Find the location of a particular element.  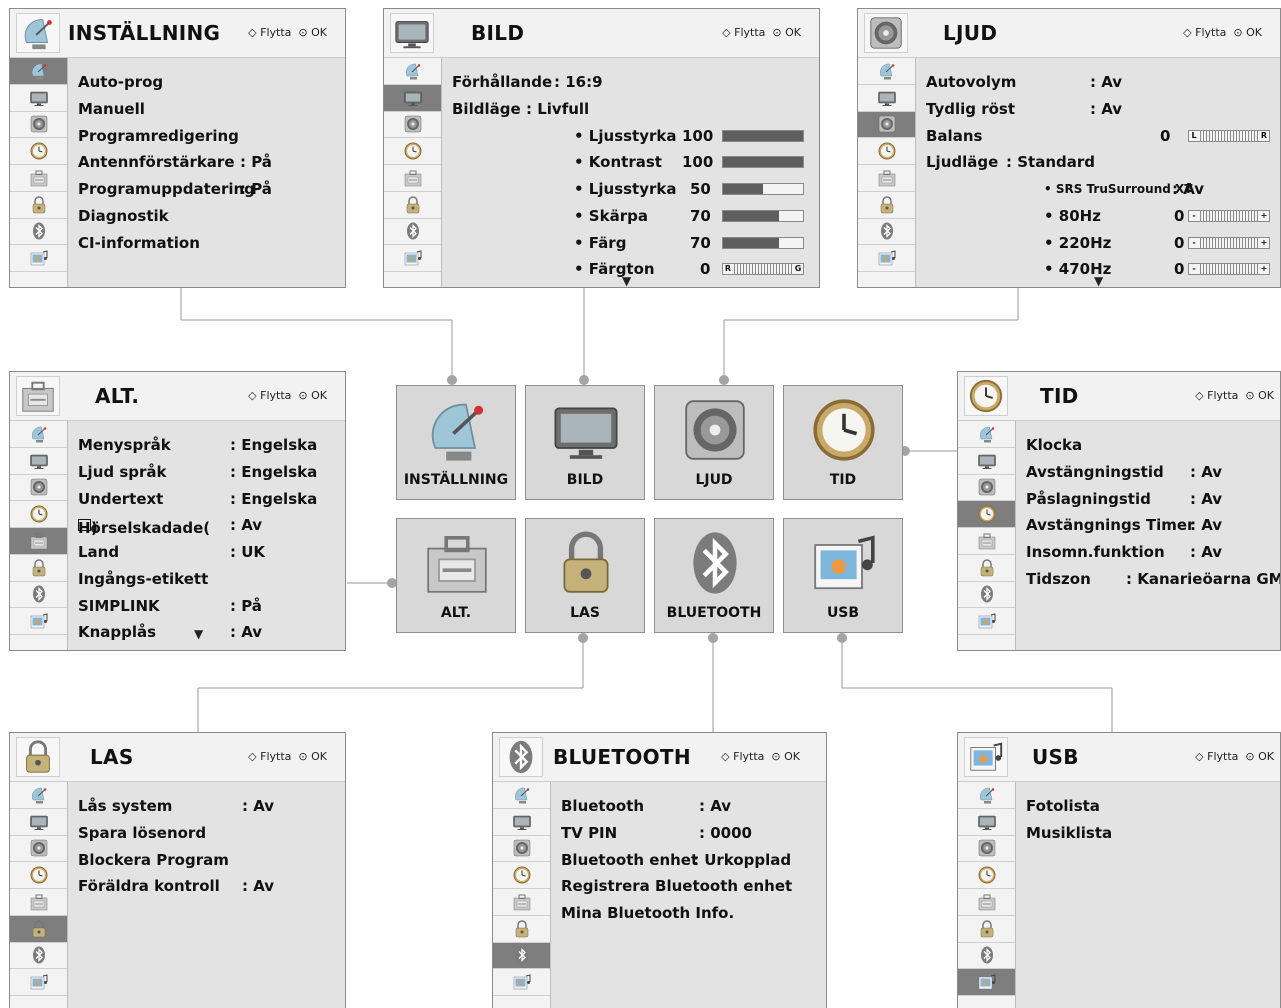

menu-row-fotolista: Fotolista is located at coordinates (1153, 807).